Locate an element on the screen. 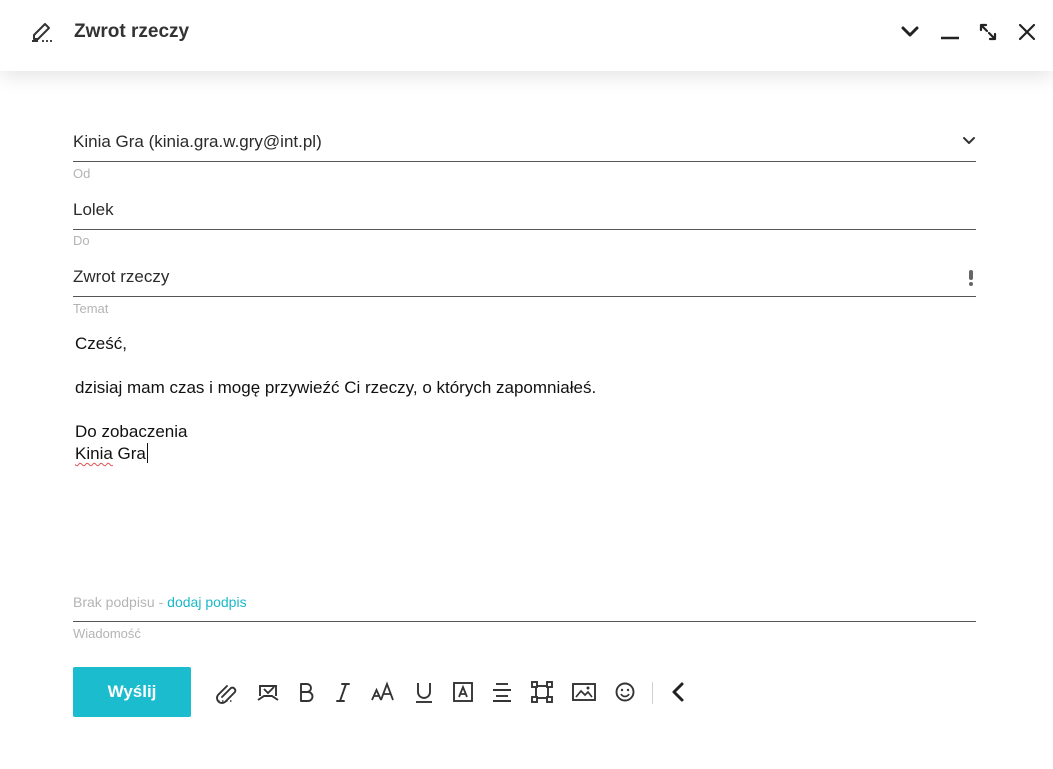  to-field: Lolek Do is located at coordinates (524, 224).